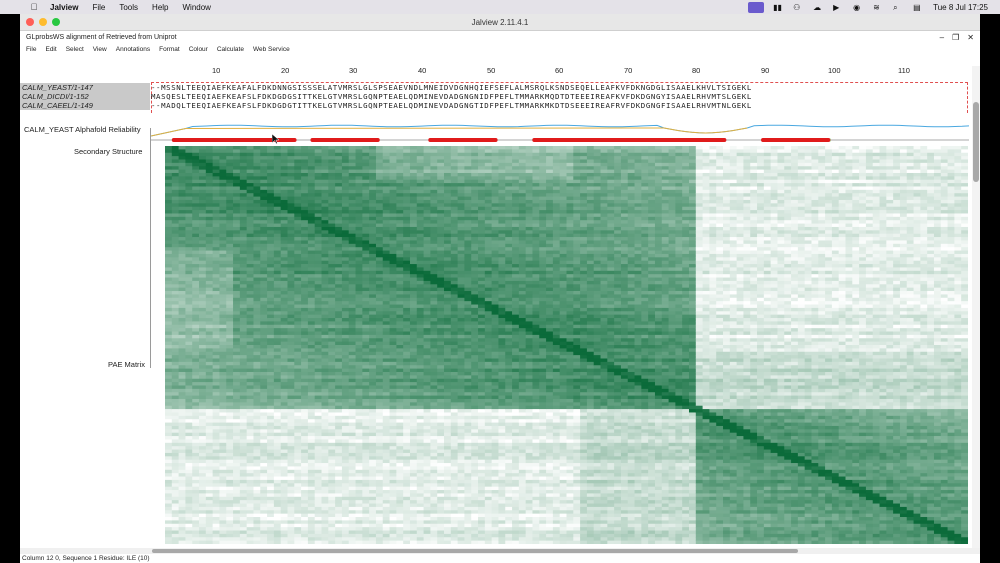 The height and width of the screenshot is (563, 1000). I want to click on battery-icon: ▮▮, so click(778, 7).